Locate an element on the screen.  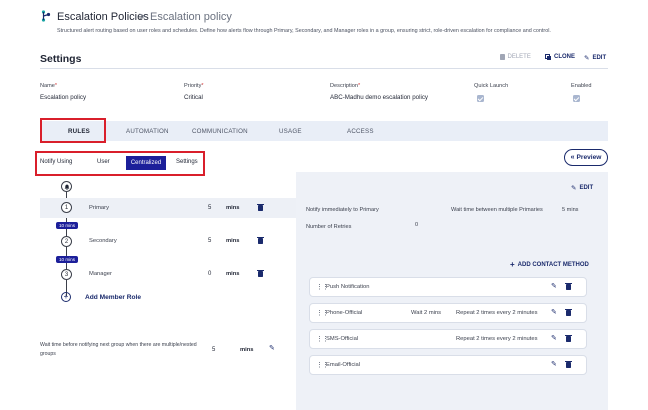
member-unit-secondary: mins is located at coordinates (233, 241).